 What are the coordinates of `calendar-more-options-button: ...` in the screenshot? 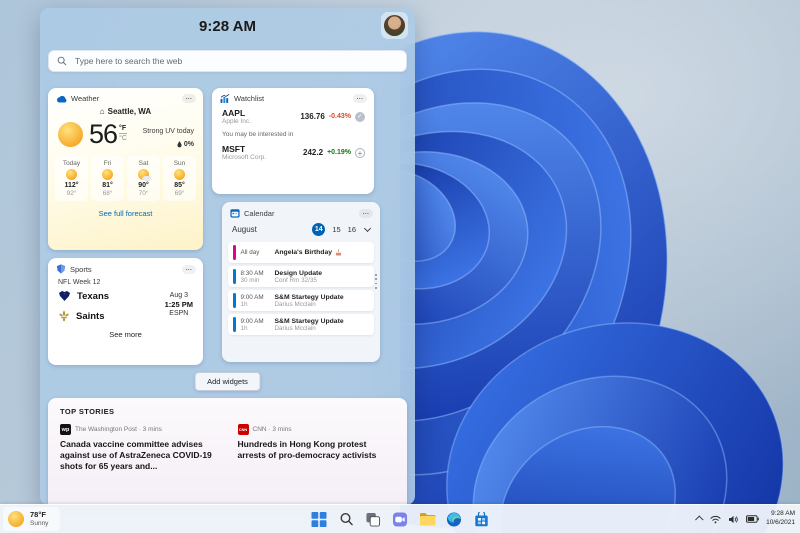 It's located at (366, 213).